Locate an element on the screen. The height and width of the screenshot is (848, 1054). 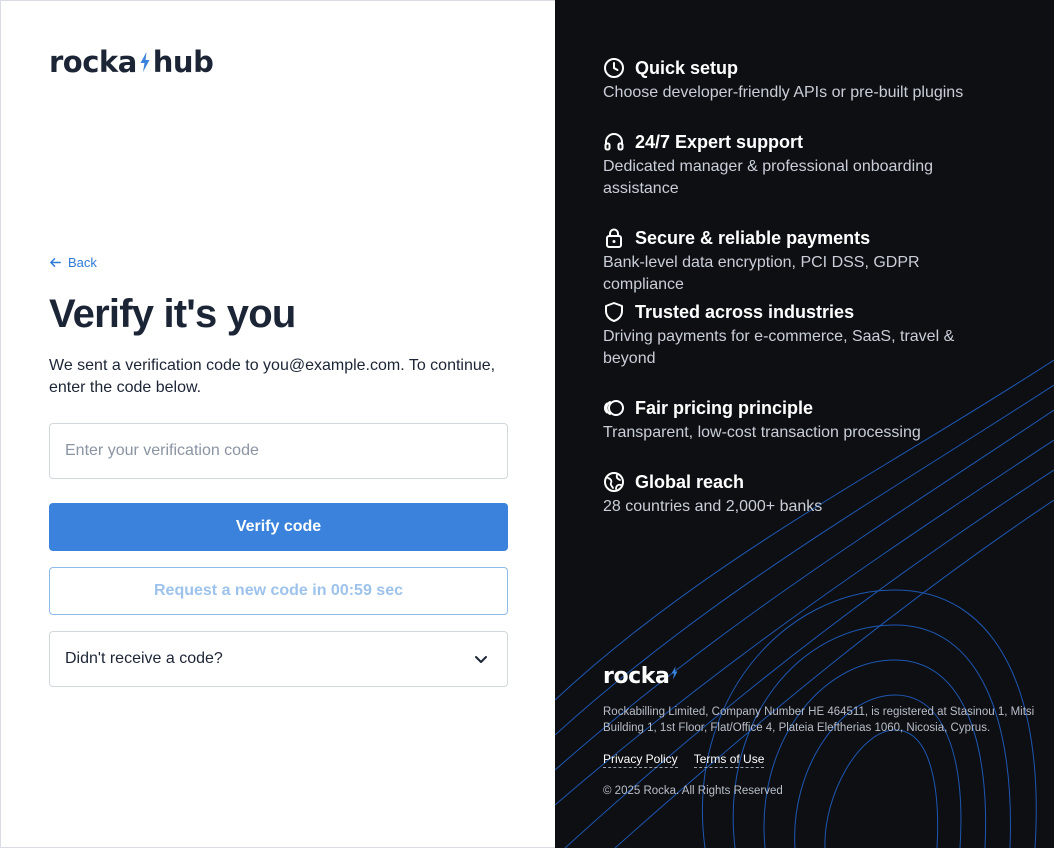
verify-code-button: Verify code is located at coordinates (278, 527).